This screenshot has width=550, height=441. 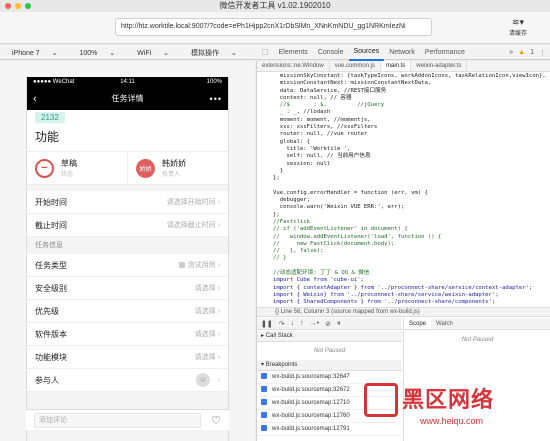 What do you see at coordinates (35, 99) in the screenshot?
I see `back-icon: ‹` at bounding box center [35, 99].